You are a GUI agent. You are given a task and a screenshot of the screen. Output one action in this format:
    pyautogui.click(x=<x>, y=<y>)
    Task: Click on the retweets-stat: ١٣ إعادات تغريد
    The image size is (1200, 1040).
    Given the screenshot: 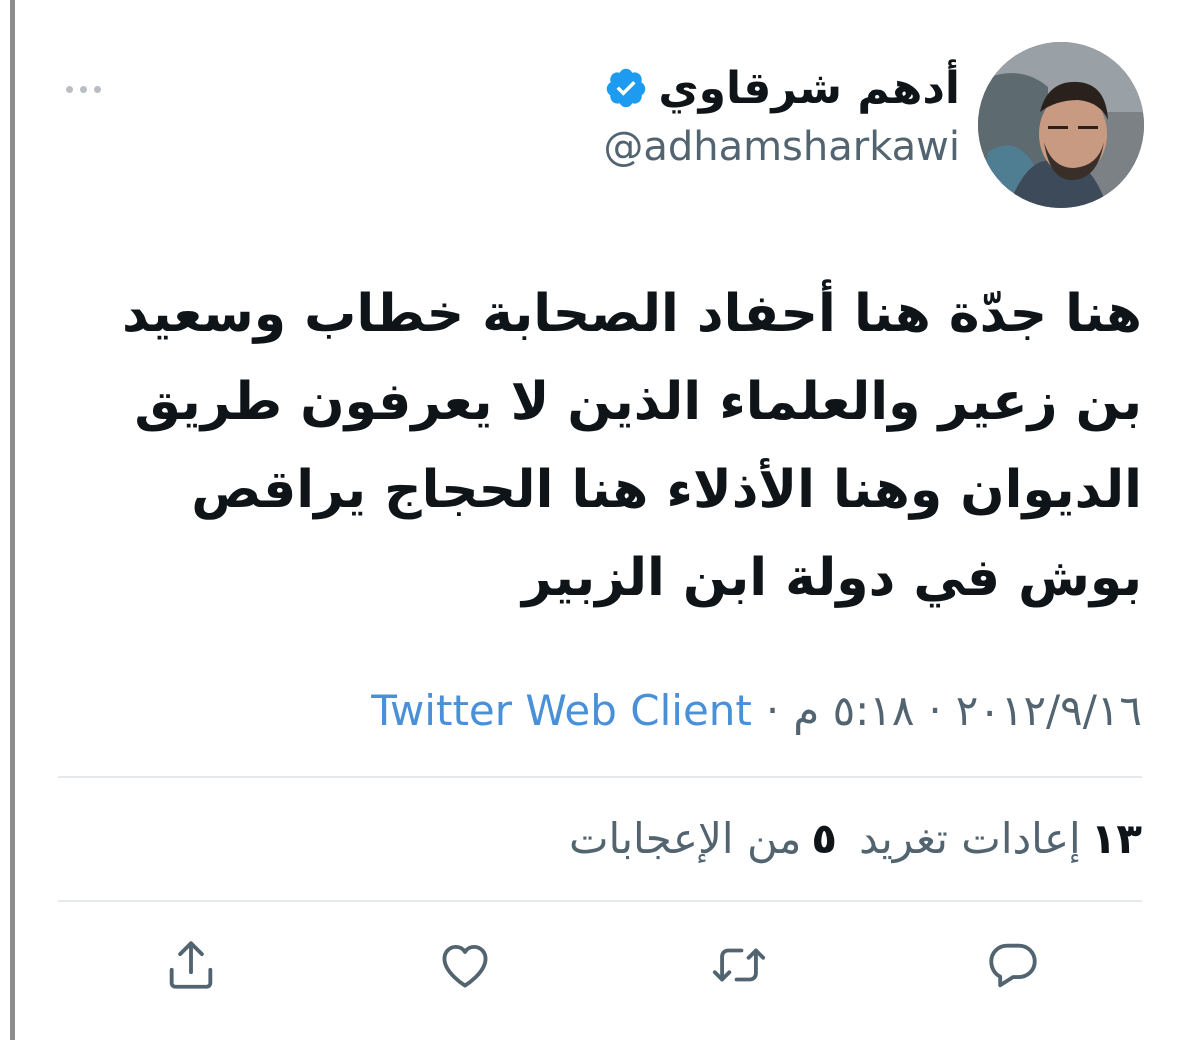 What is the action you would take?
    pyautogui.click(x=1000, y=838)
    